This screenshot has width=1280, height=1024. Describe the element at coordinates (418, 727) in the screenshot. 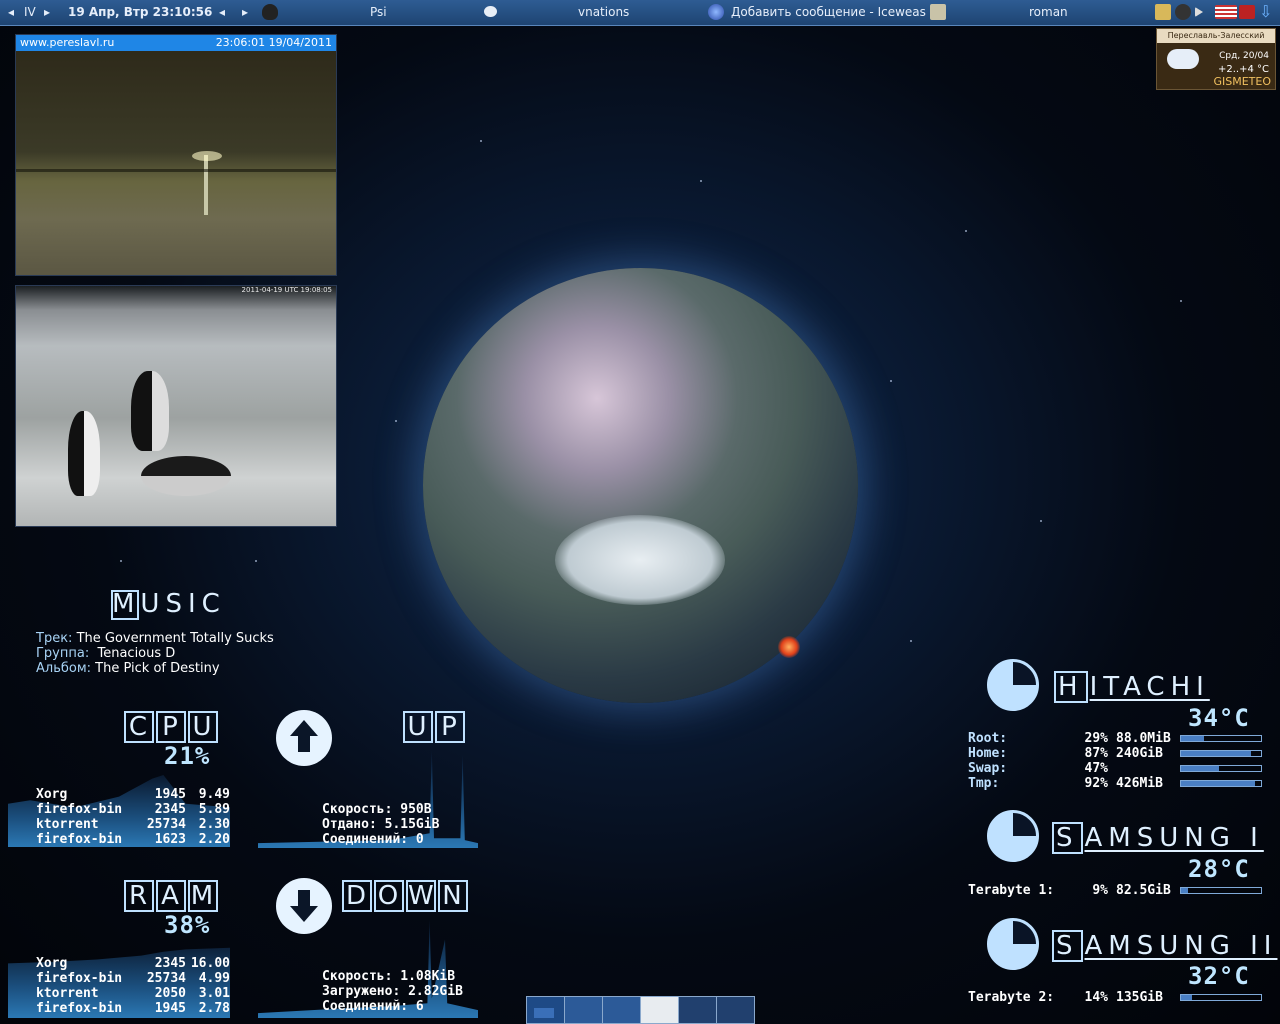

I see `up-header-u: U` at that location.